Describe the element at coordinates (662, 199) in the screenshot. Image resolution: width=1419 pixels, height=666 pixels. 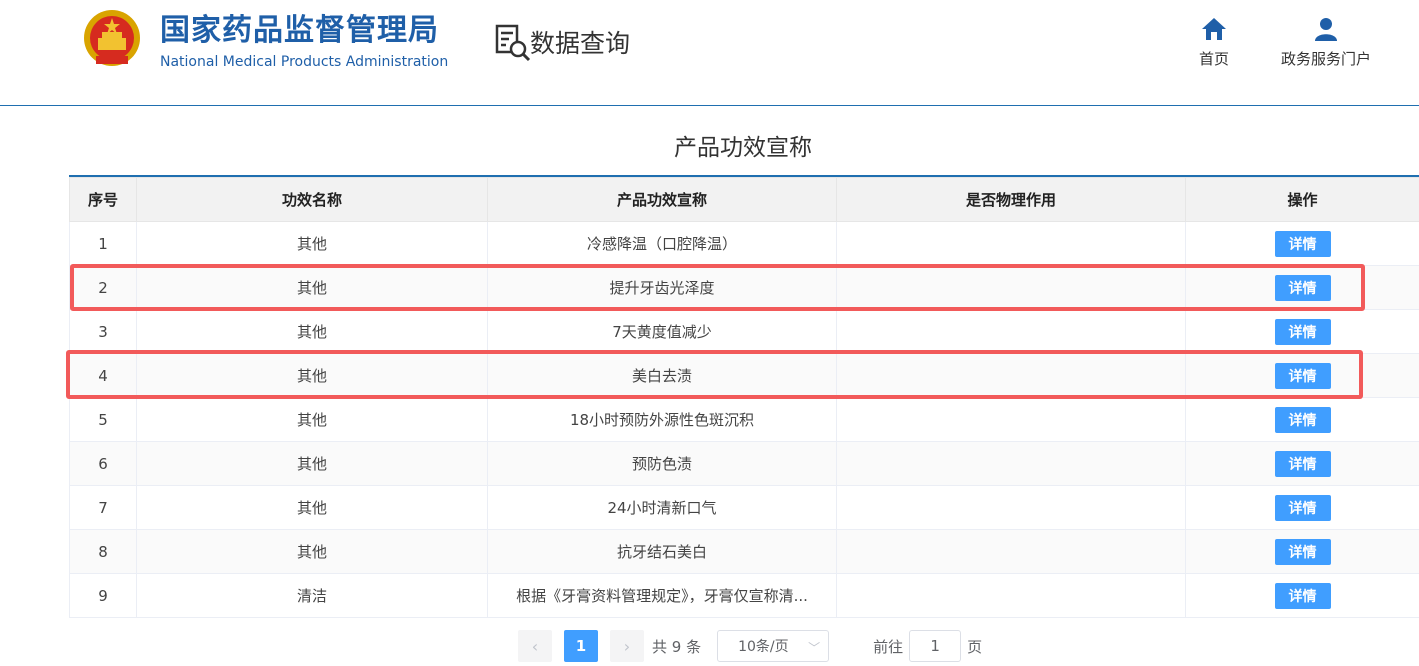
I see `col-header-claim: 产品功效宣称` at that location.